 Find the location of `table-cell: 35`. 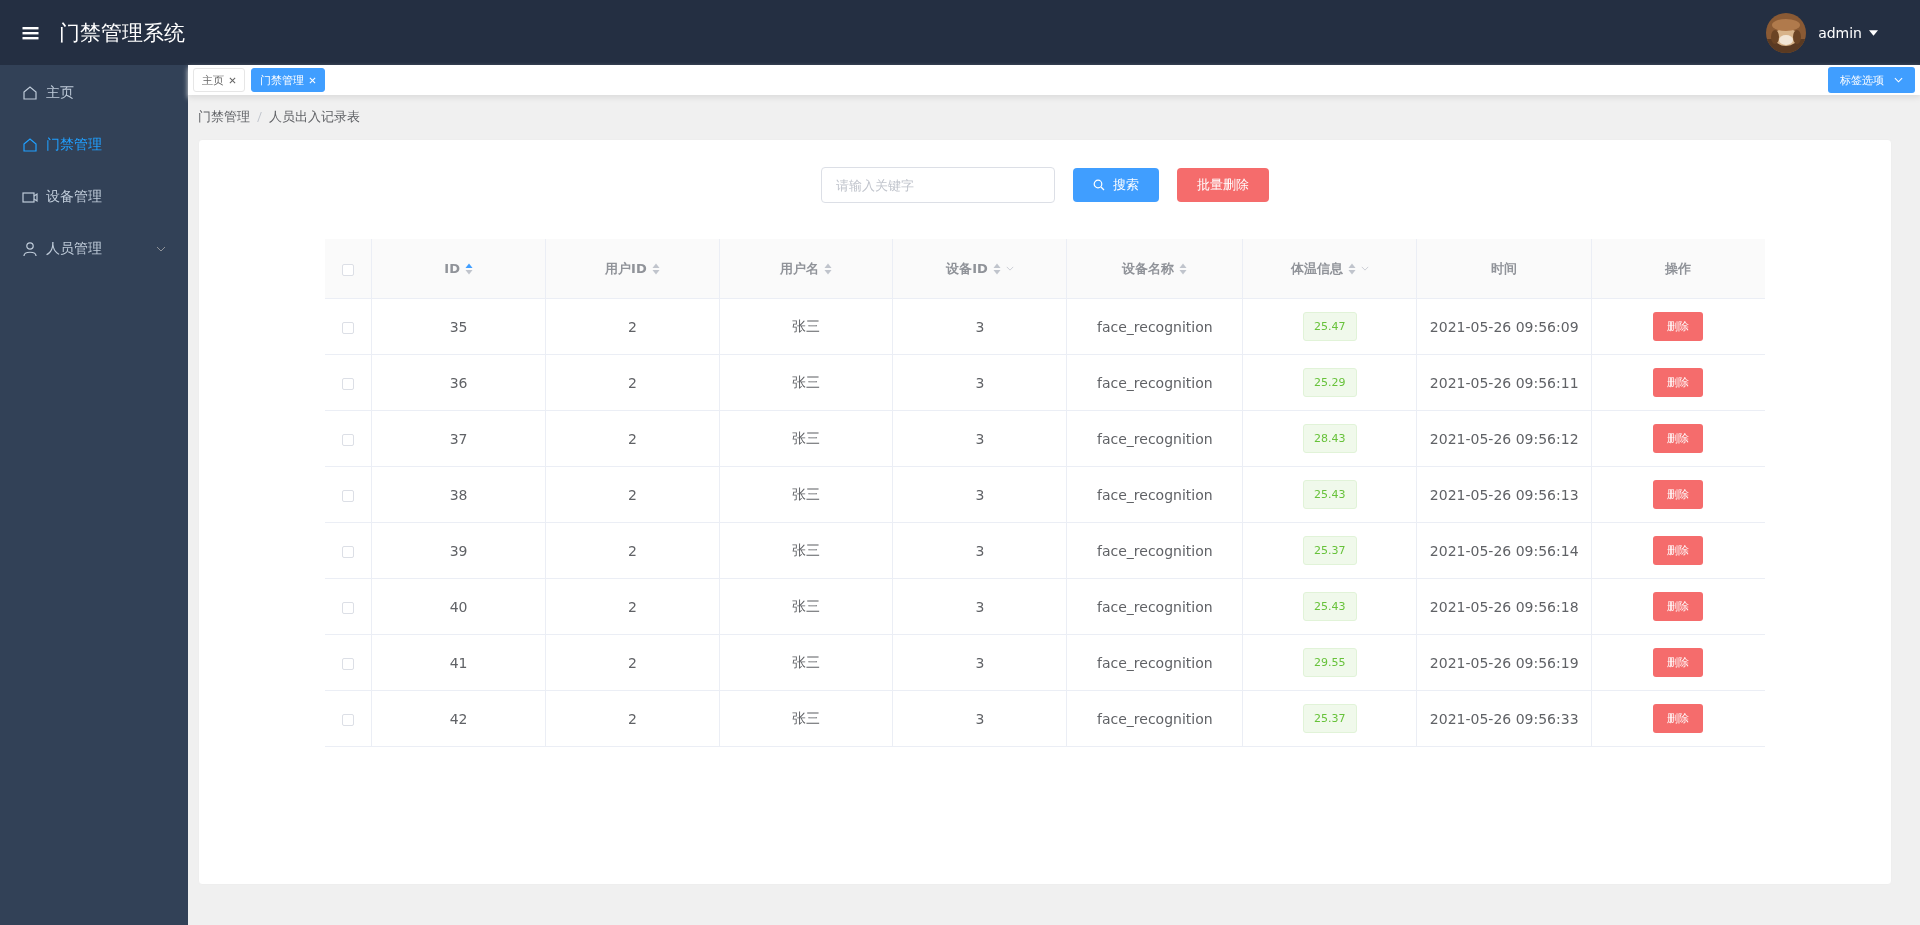

table-cell: 35 is located at coordinates (458, 326).